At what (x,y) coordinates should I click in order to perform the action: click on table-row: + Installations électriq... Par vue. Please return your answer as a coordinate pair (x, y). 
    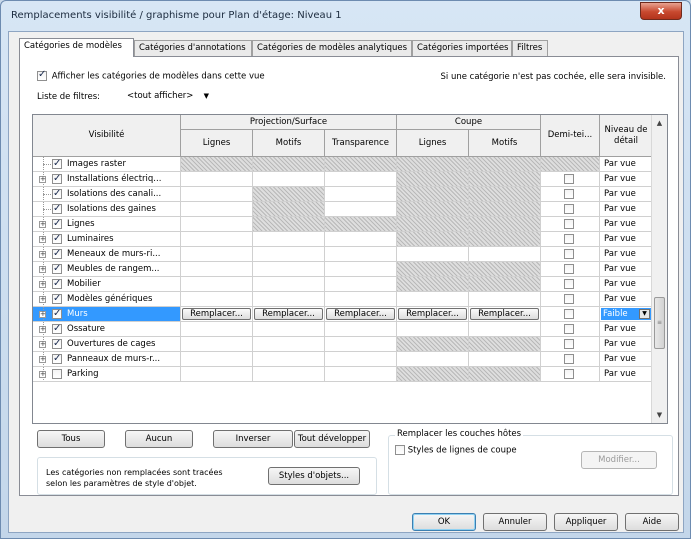
    Looking at the image, I should click on (343, 179).